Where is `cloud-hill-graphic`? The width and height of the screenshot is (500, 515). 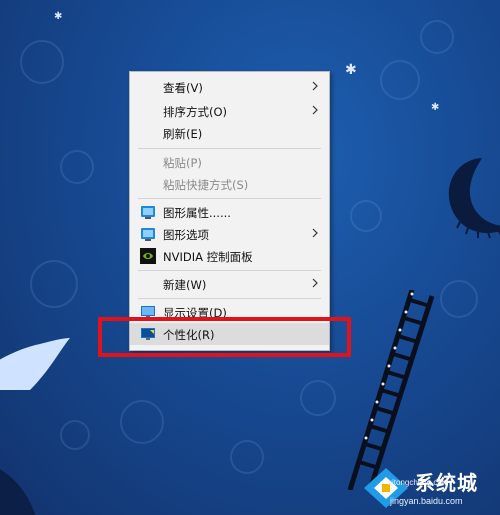
cloud-hill-graphic is located at coordinates (35, 364).